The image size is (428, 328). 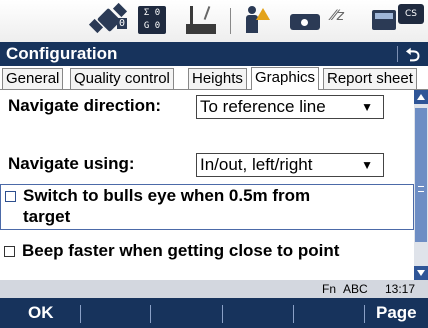 What do you see at coordinates (396, 313) in the screenshot?
I see `page-button: Page` at bounding box center [396, 313].